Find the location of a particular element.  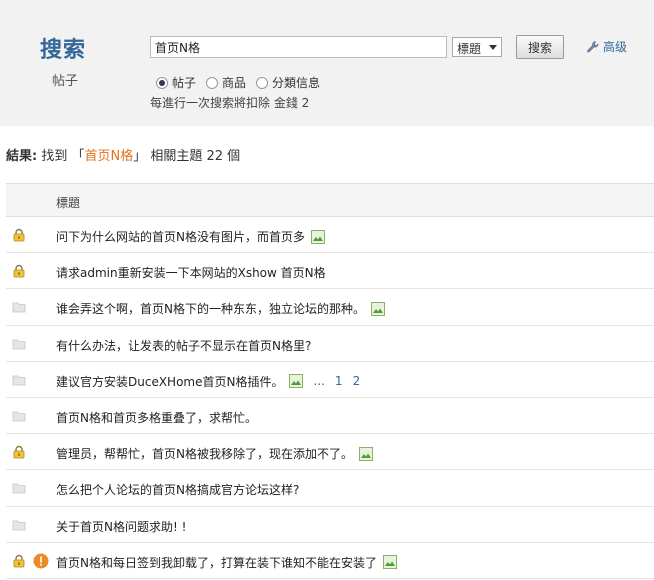

thread-title-cell: 建议官方安装DuceXHome首页N格插件。... 1 2 is located at coordinates (208, 381).